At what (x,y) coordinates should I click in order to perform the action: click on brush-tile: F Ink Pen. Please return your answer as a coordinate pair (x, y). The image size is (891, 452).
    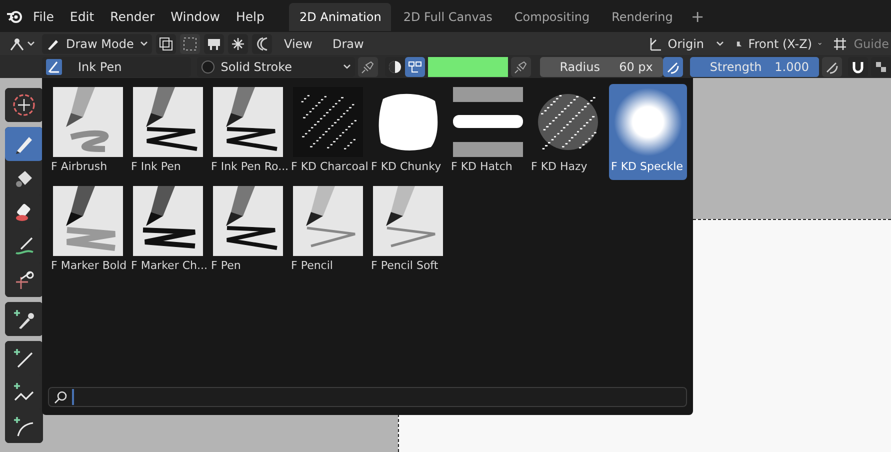
    Looking at the image, I should click on (168, 132).